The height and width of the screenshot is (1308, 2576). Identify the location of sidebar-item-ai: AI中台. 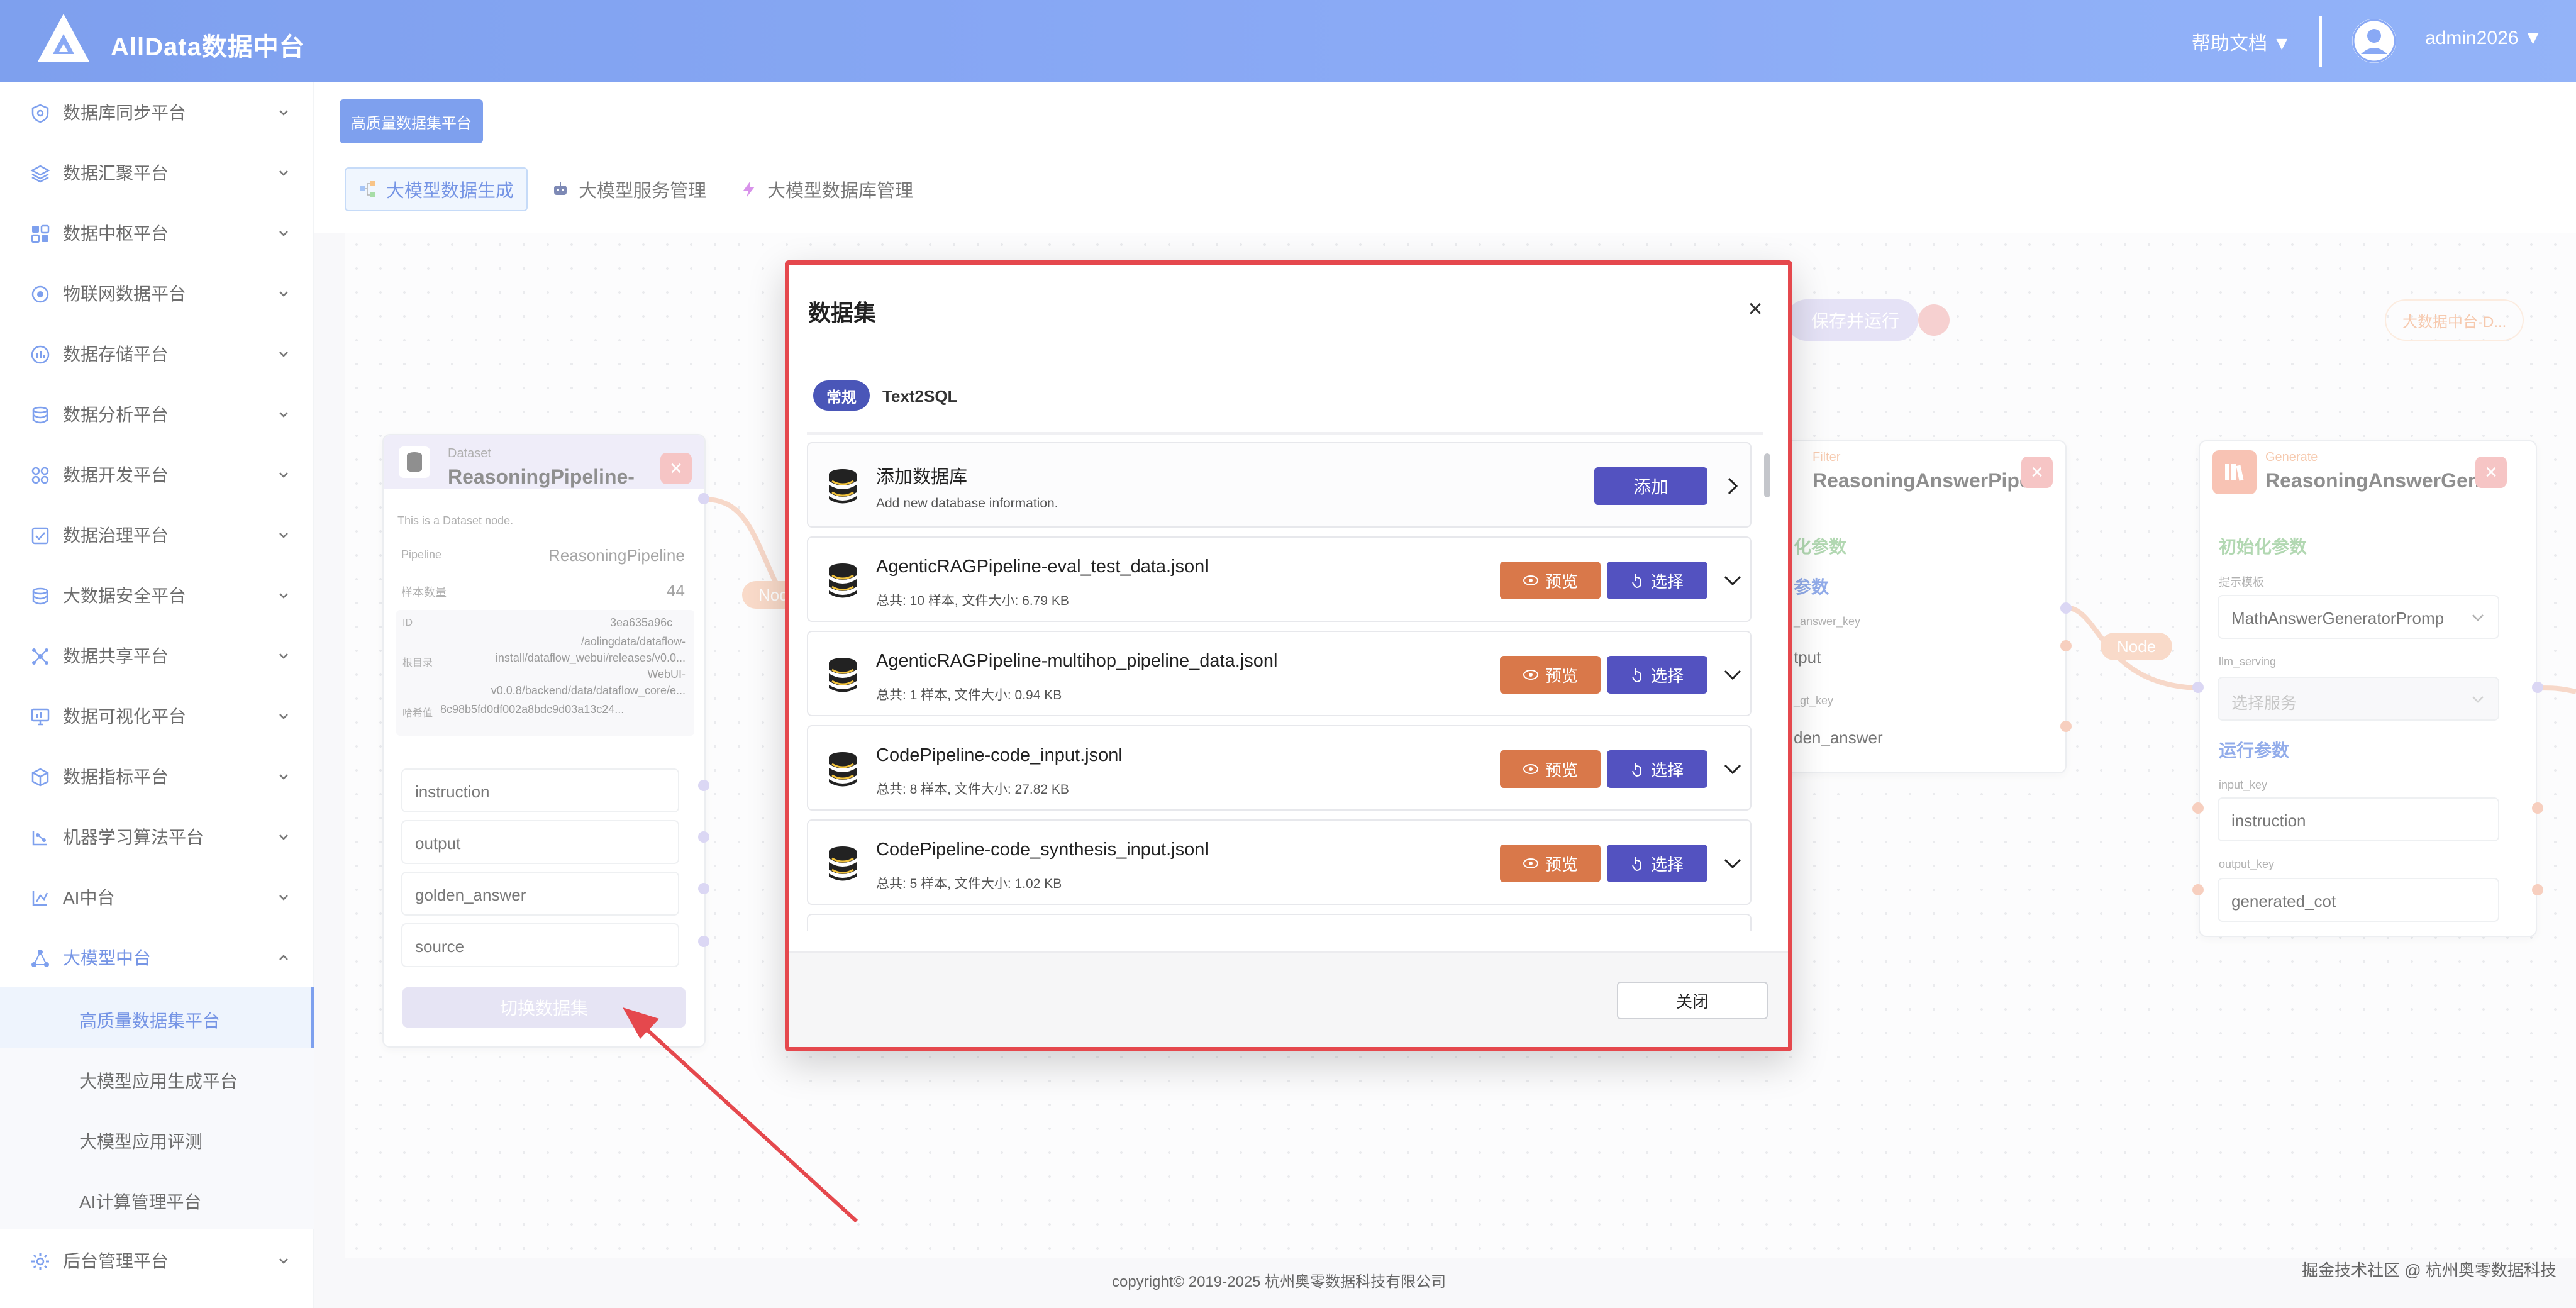
(157, 897).